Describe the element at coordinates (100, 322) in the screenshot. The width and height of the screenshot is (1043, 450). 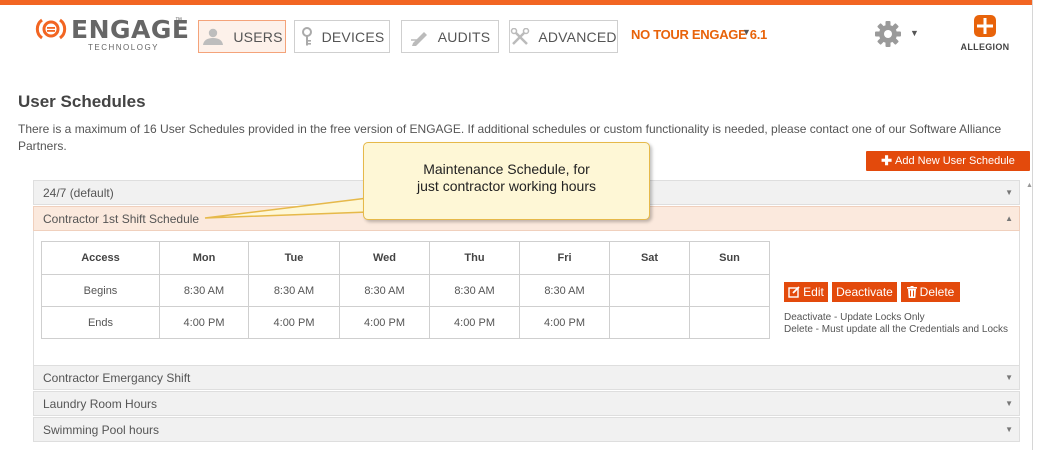
I see `table-cell: Ends` at that location.